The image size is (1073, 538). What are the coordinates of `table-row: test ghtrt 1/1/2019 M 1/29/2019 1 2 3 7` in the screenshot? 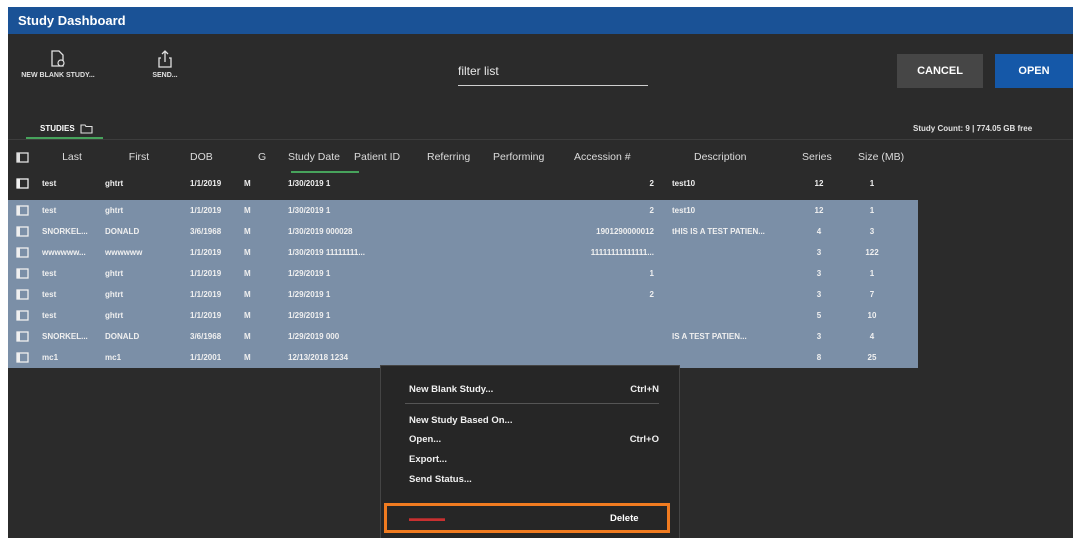 It's located at (463, 294).